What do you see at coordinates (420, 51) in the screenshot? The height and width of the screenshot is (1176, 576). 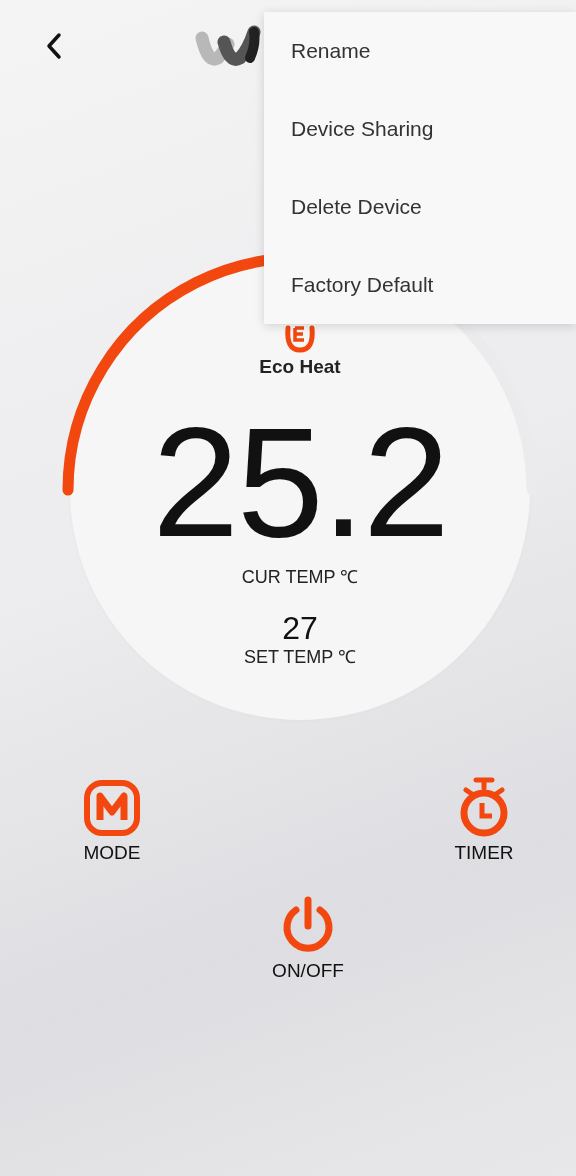 I see `menu-item: Rename` at bounding box center [420, 51].